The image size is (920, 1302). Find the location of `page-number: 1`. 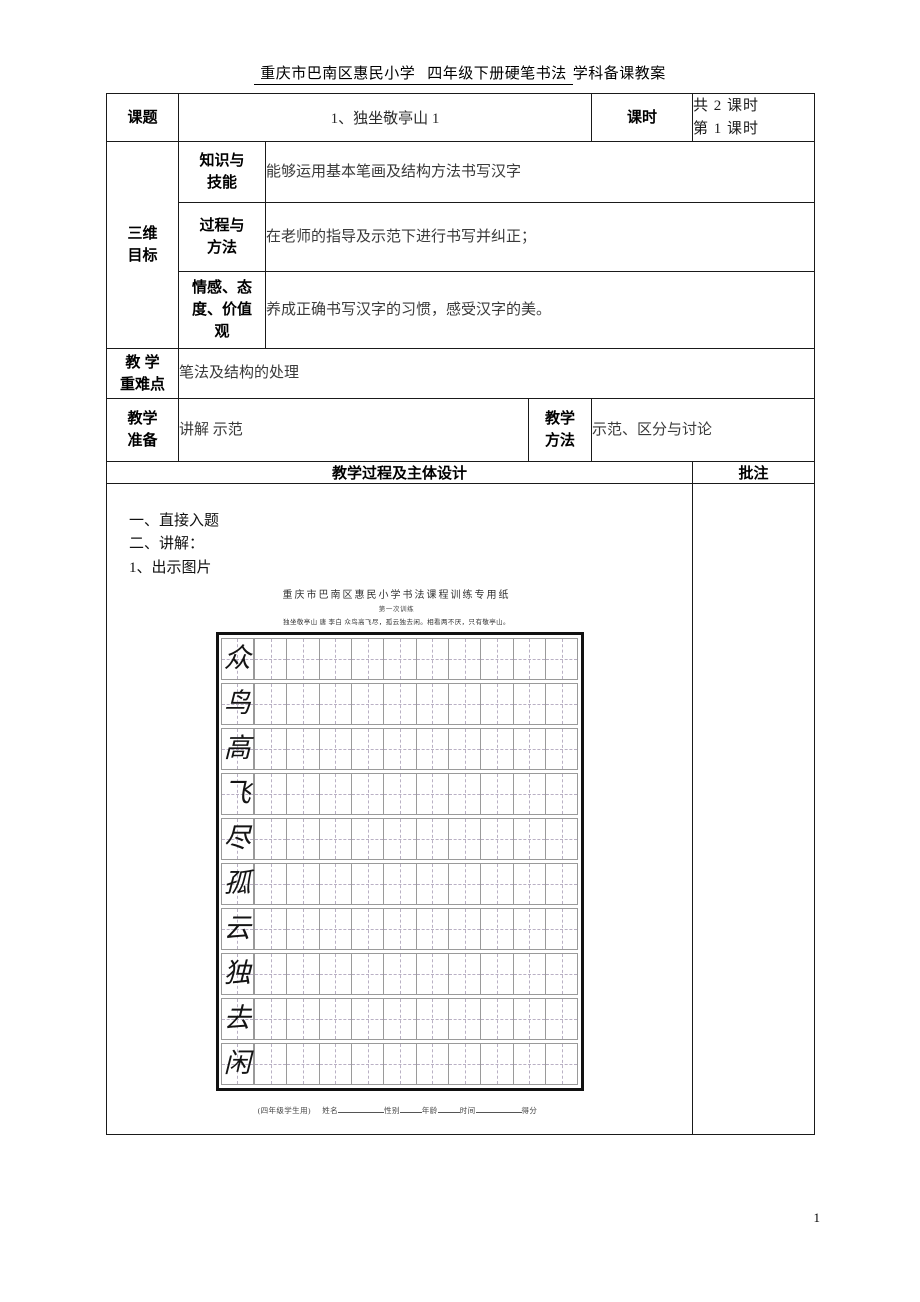

page-number: 1 is located at coordinates (817, 1217).